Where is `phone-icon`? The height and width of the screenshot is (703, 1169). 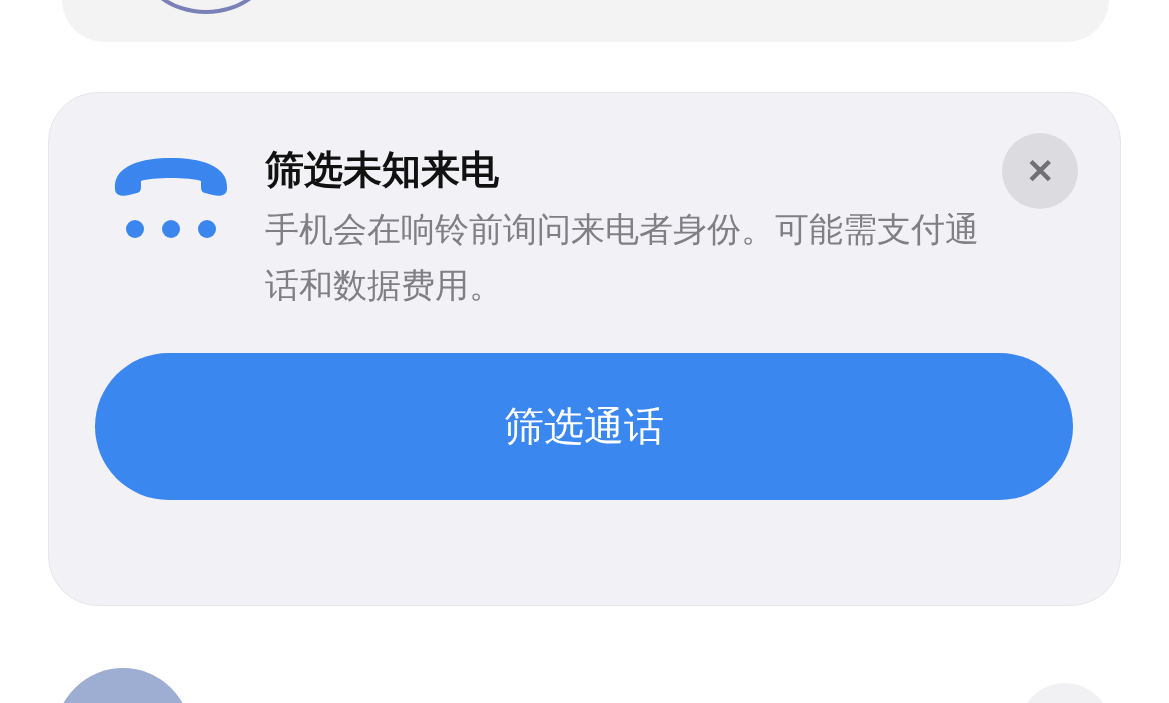 phone-icon is located at coordinates (171, 198).